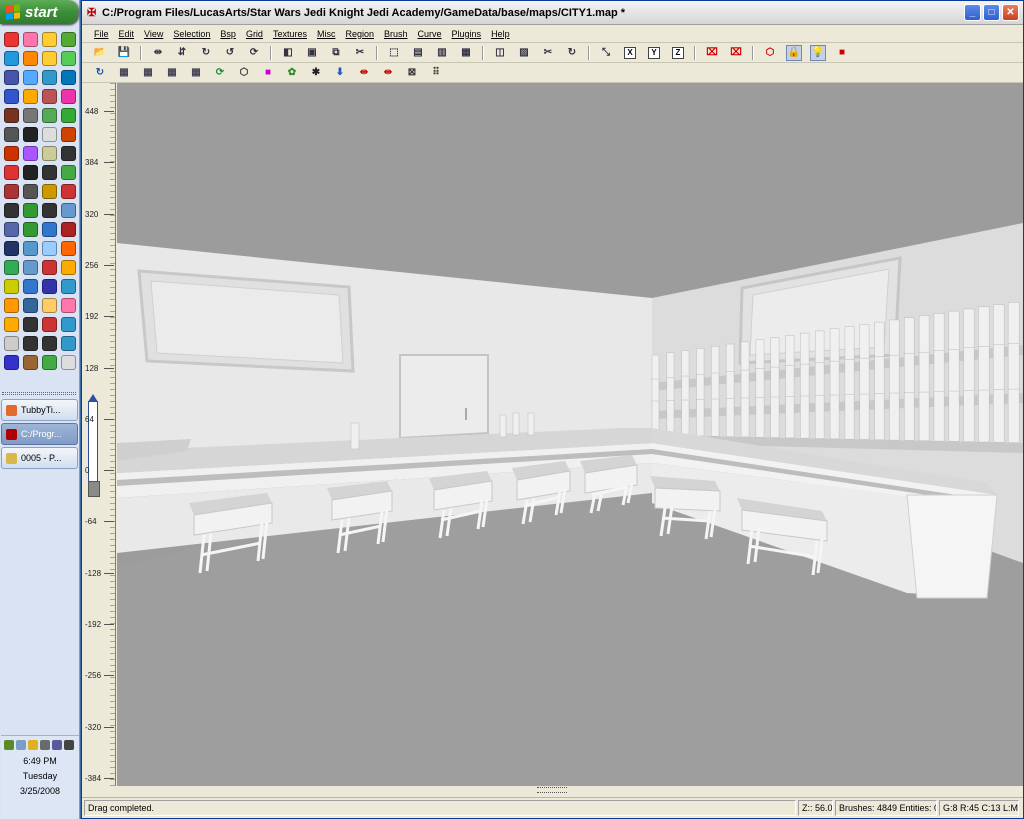 Image resolution: width=1024 pixels, height=819 pixels. What do you see at coordinates (69, 745) in the screenshot?
I see `tray-speaker-icon` at bounding box center [69, 745].